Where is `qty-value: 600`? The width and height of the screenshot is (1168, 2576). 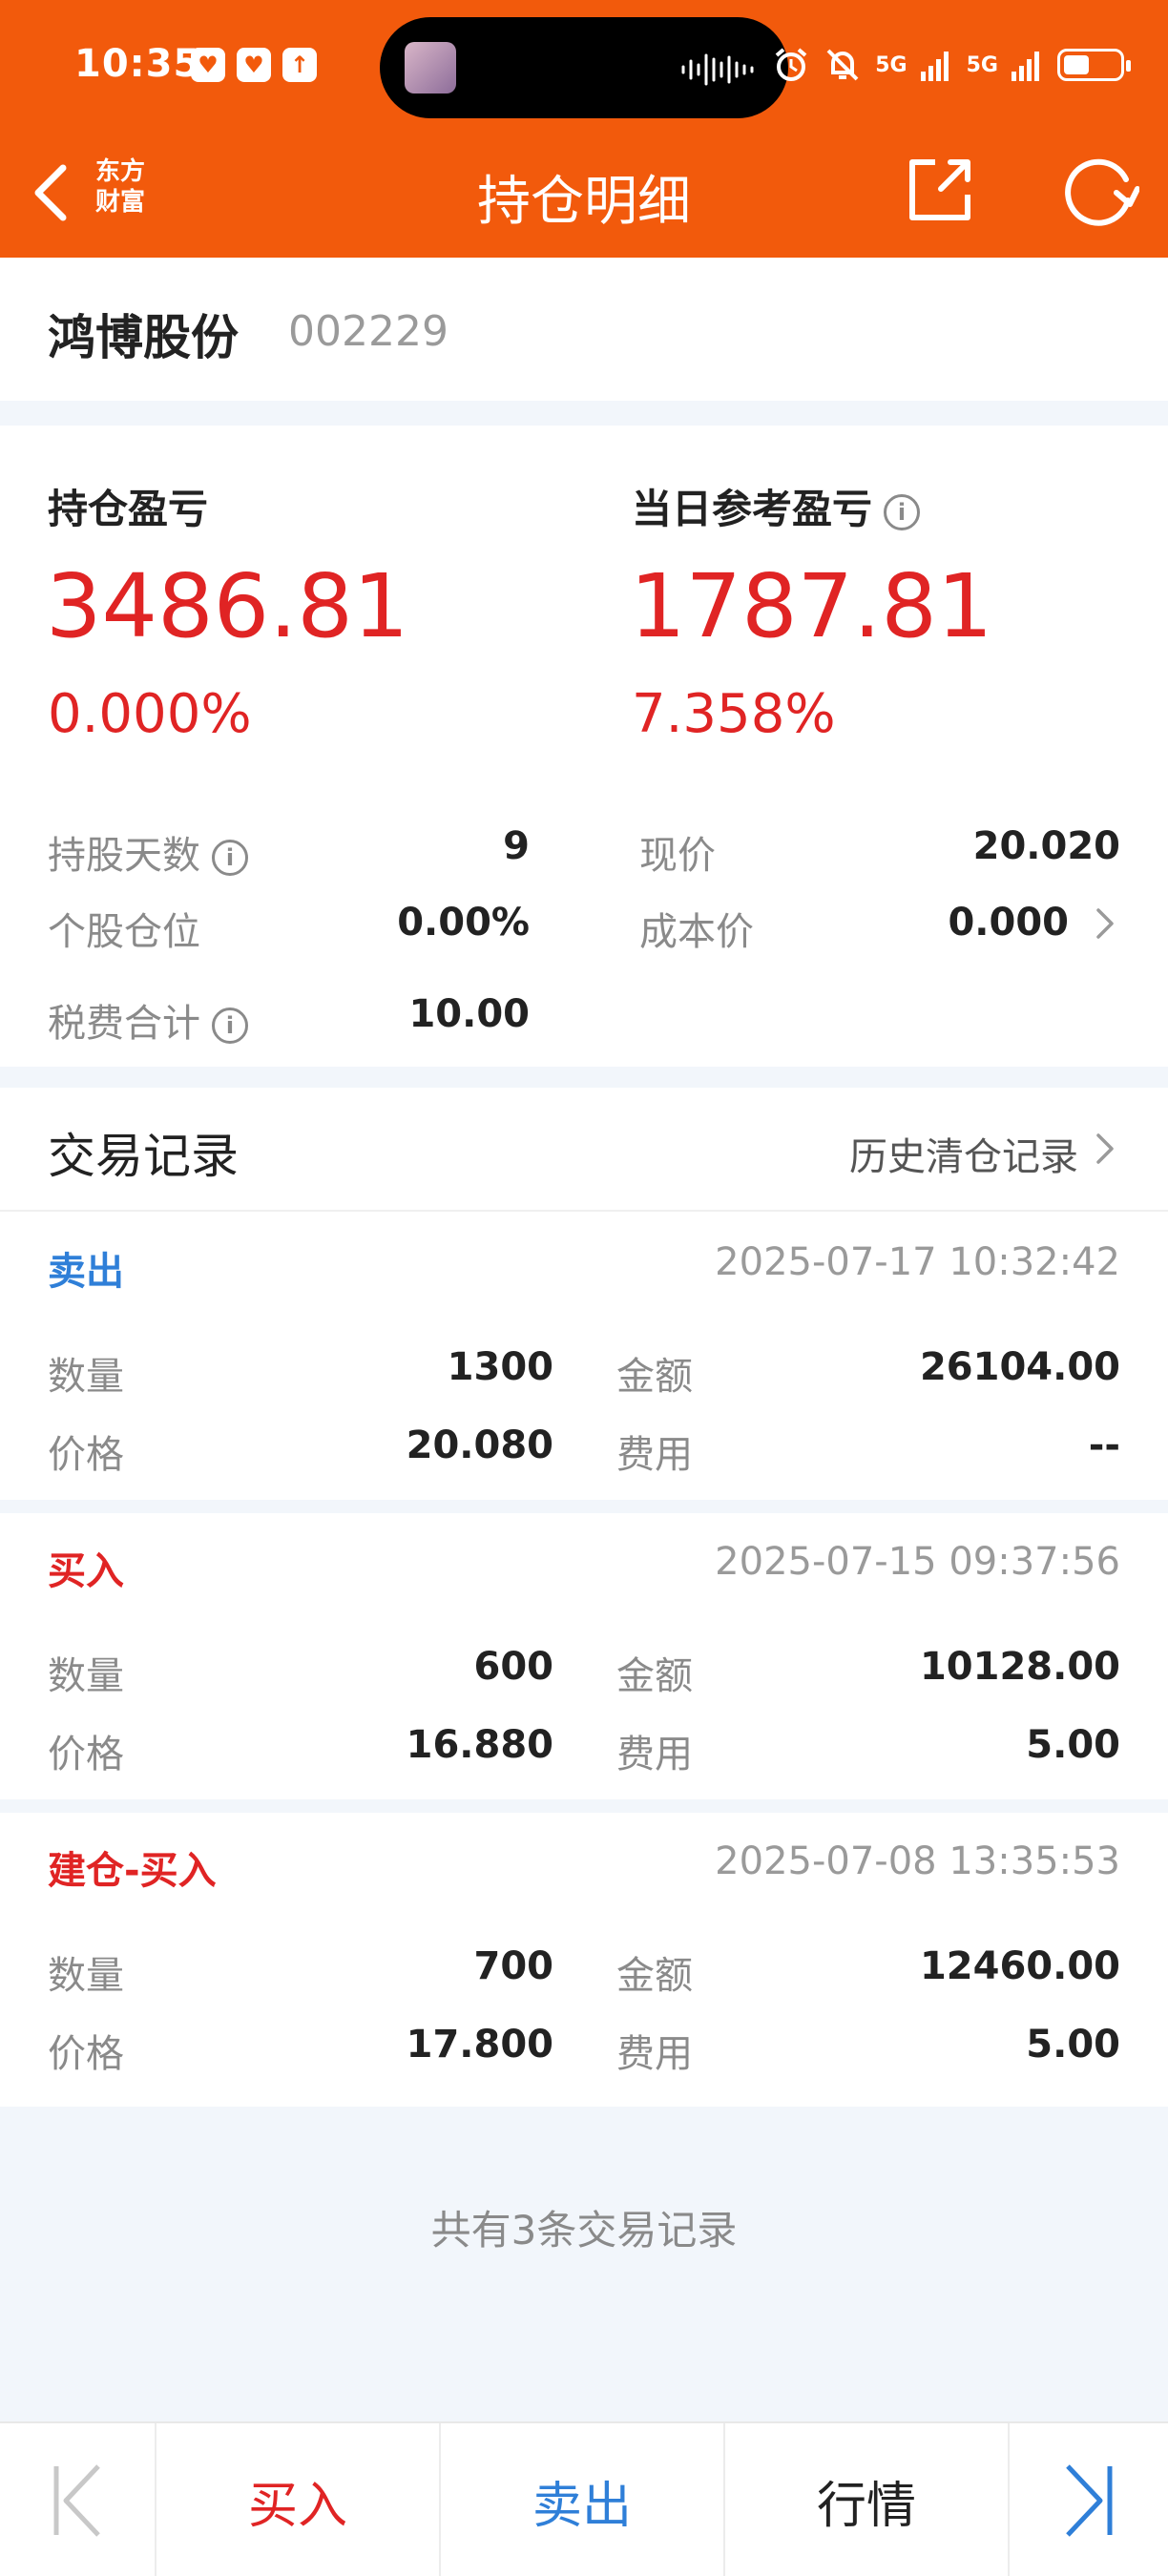 qty-value: 600 is located at coordinates (513, 1667).